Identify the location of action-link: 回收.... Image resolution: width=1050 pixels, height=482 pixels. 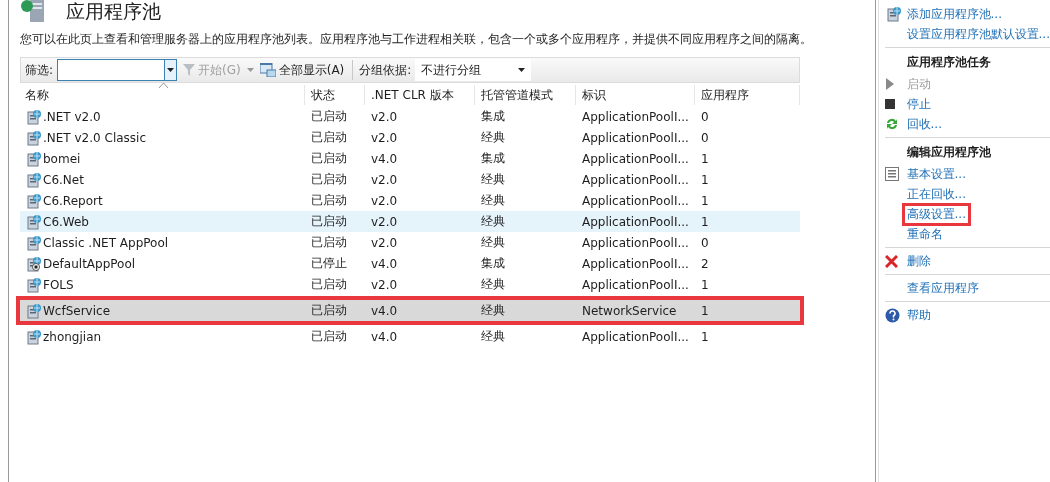
(924, 124).